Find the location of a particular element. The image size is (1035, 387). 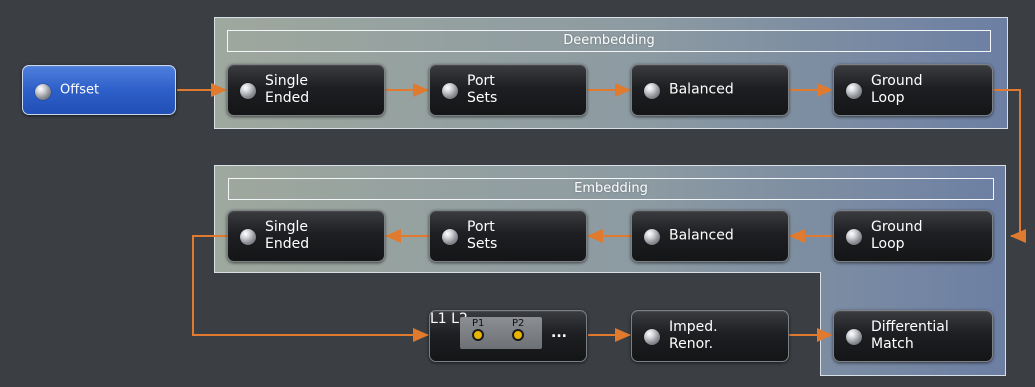

offset-button: Offset is located at coordinates (99, 90).